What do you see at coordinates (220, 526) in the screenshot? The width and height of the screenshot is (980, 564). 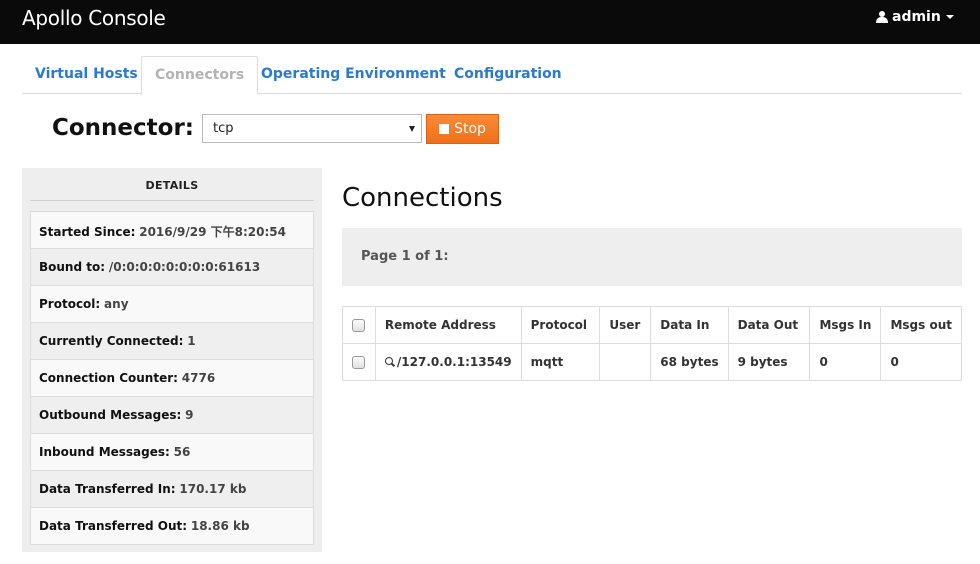 I see `detail-value: 18.86 kb` at bounding box center [220, 526].